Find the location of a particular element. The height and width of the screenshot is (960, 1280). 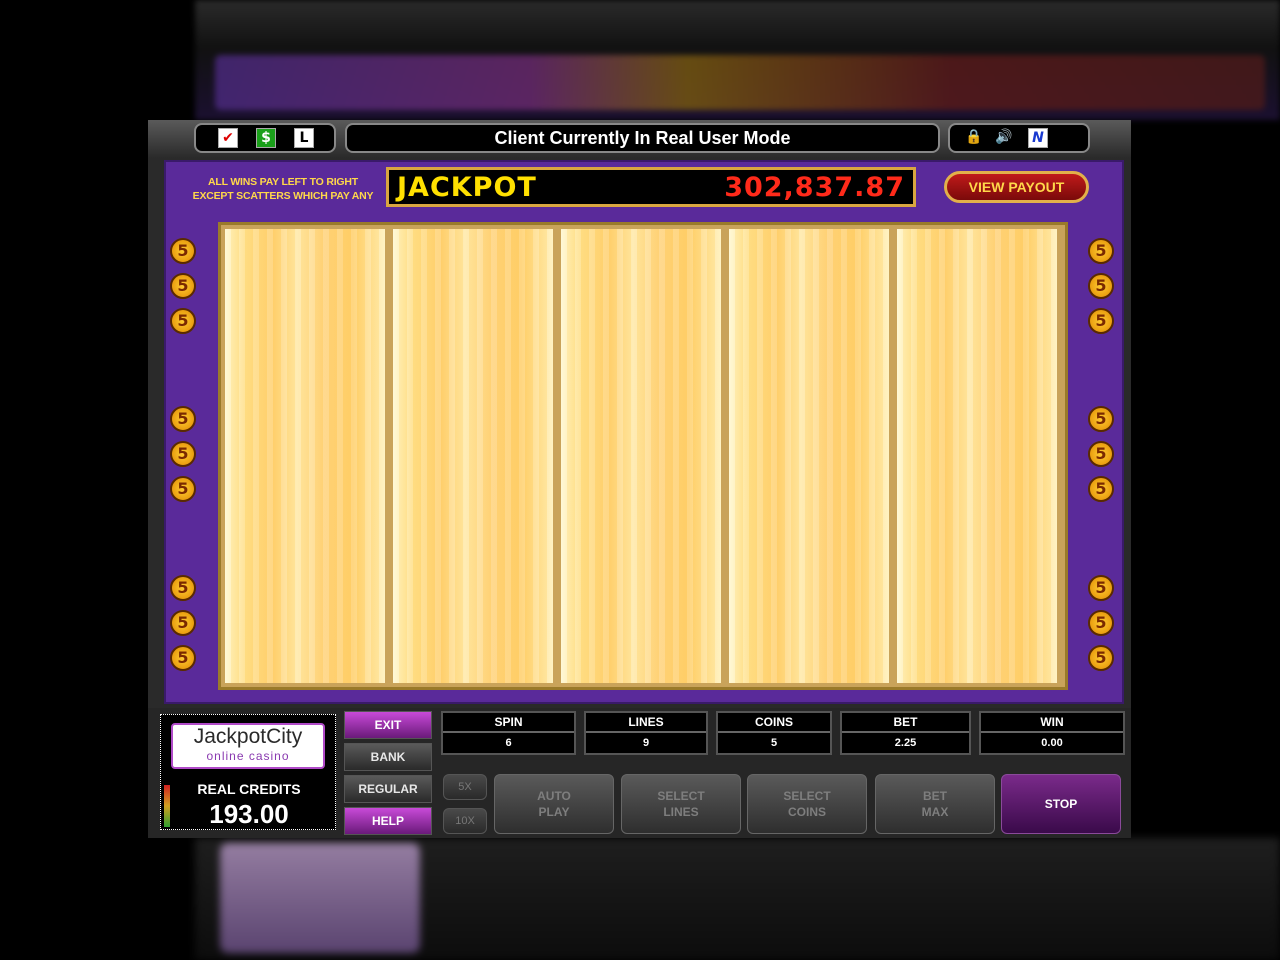

coins-stat: COINS 5 is located at coordinates (774, 733).